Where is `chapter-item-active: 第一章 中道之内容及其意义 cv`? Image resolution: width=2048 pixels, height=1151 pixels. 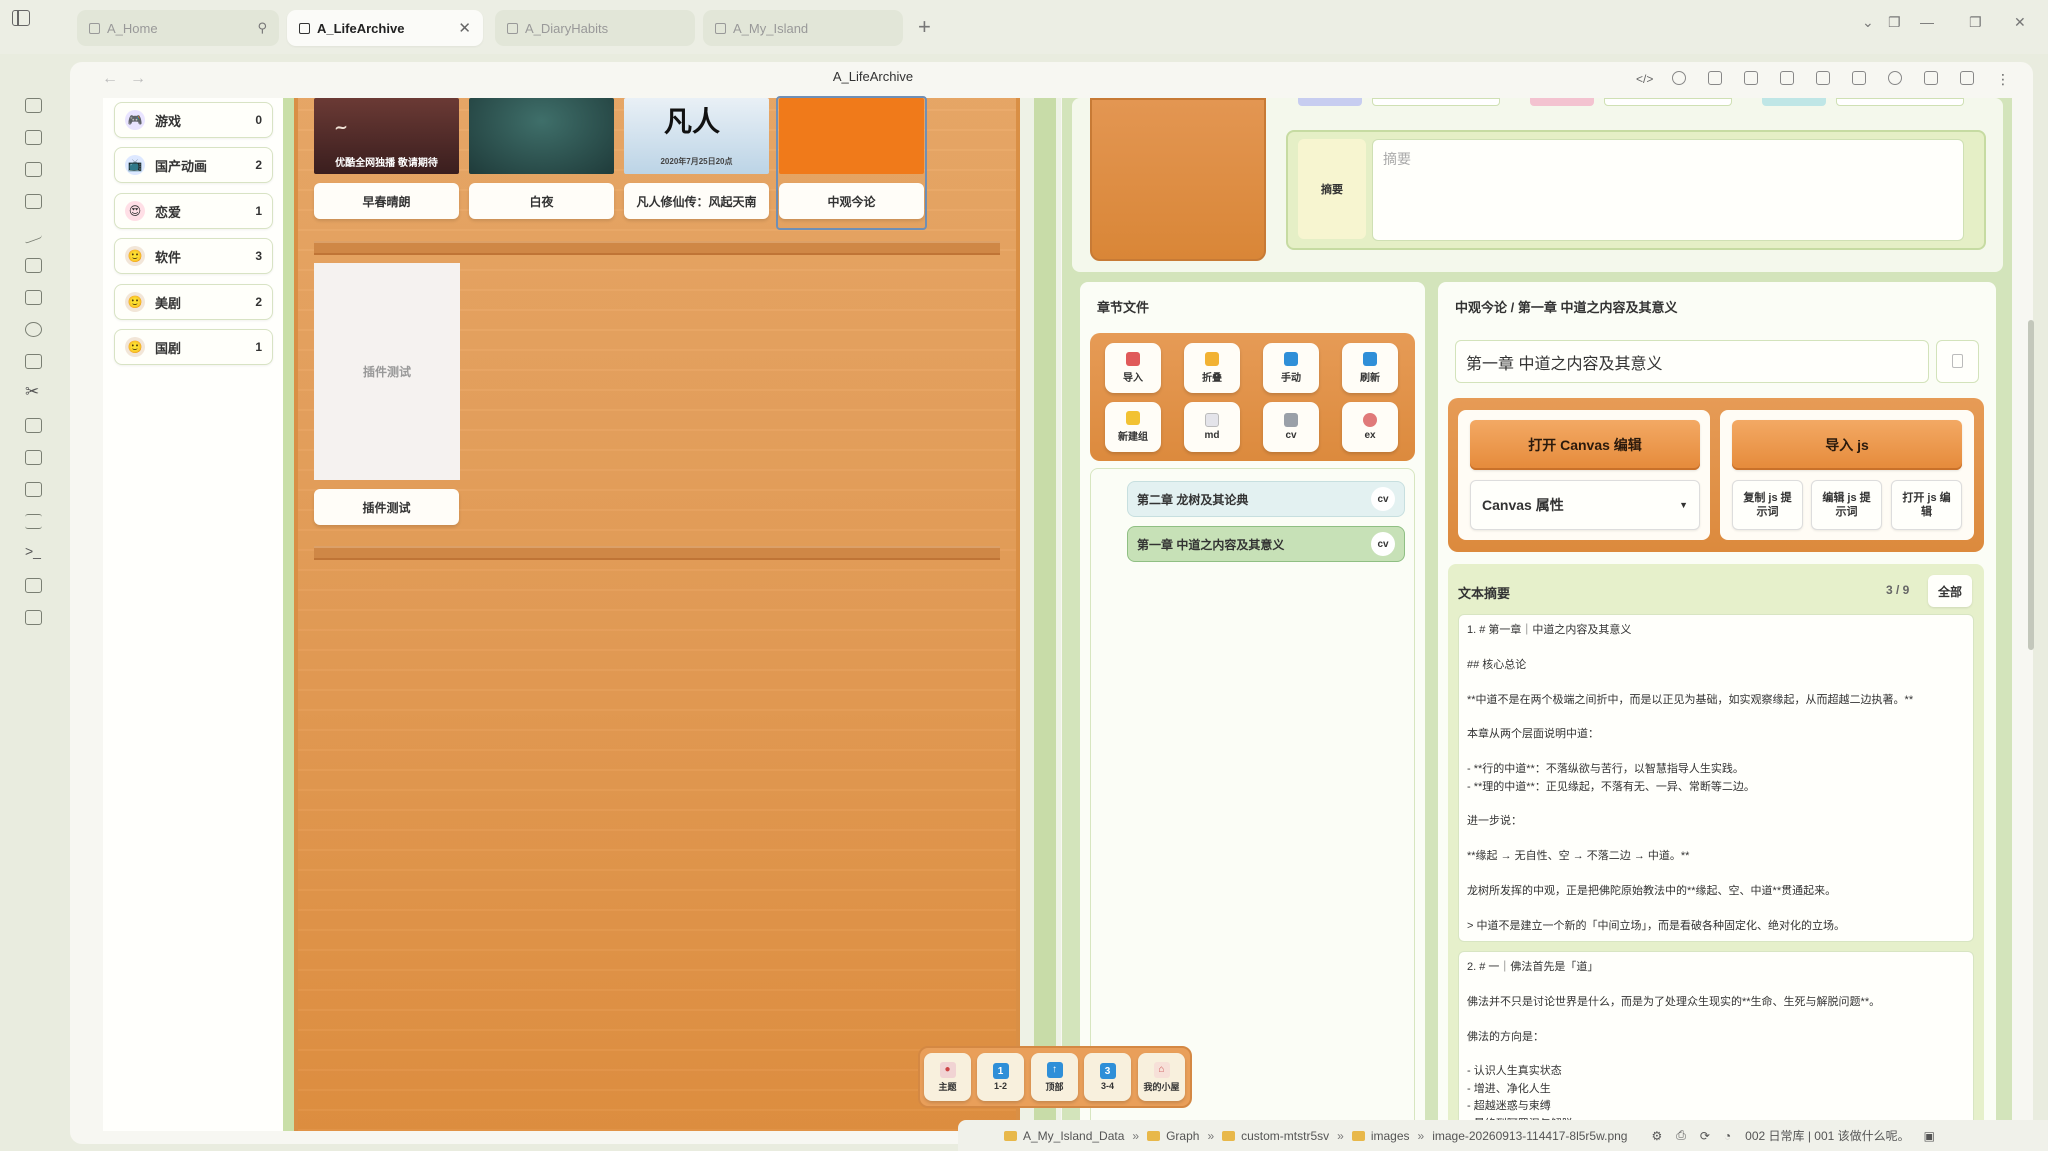
chapter-item-active: 第一章 中道之内容及其意义 cv is located at coordinates (1266, 544).